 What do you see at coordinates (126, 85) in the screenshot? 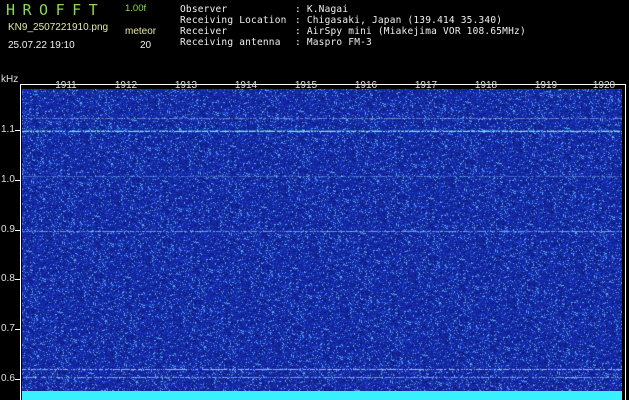
I see `x-tick-label: 1912` at bounding box center [126, 85].